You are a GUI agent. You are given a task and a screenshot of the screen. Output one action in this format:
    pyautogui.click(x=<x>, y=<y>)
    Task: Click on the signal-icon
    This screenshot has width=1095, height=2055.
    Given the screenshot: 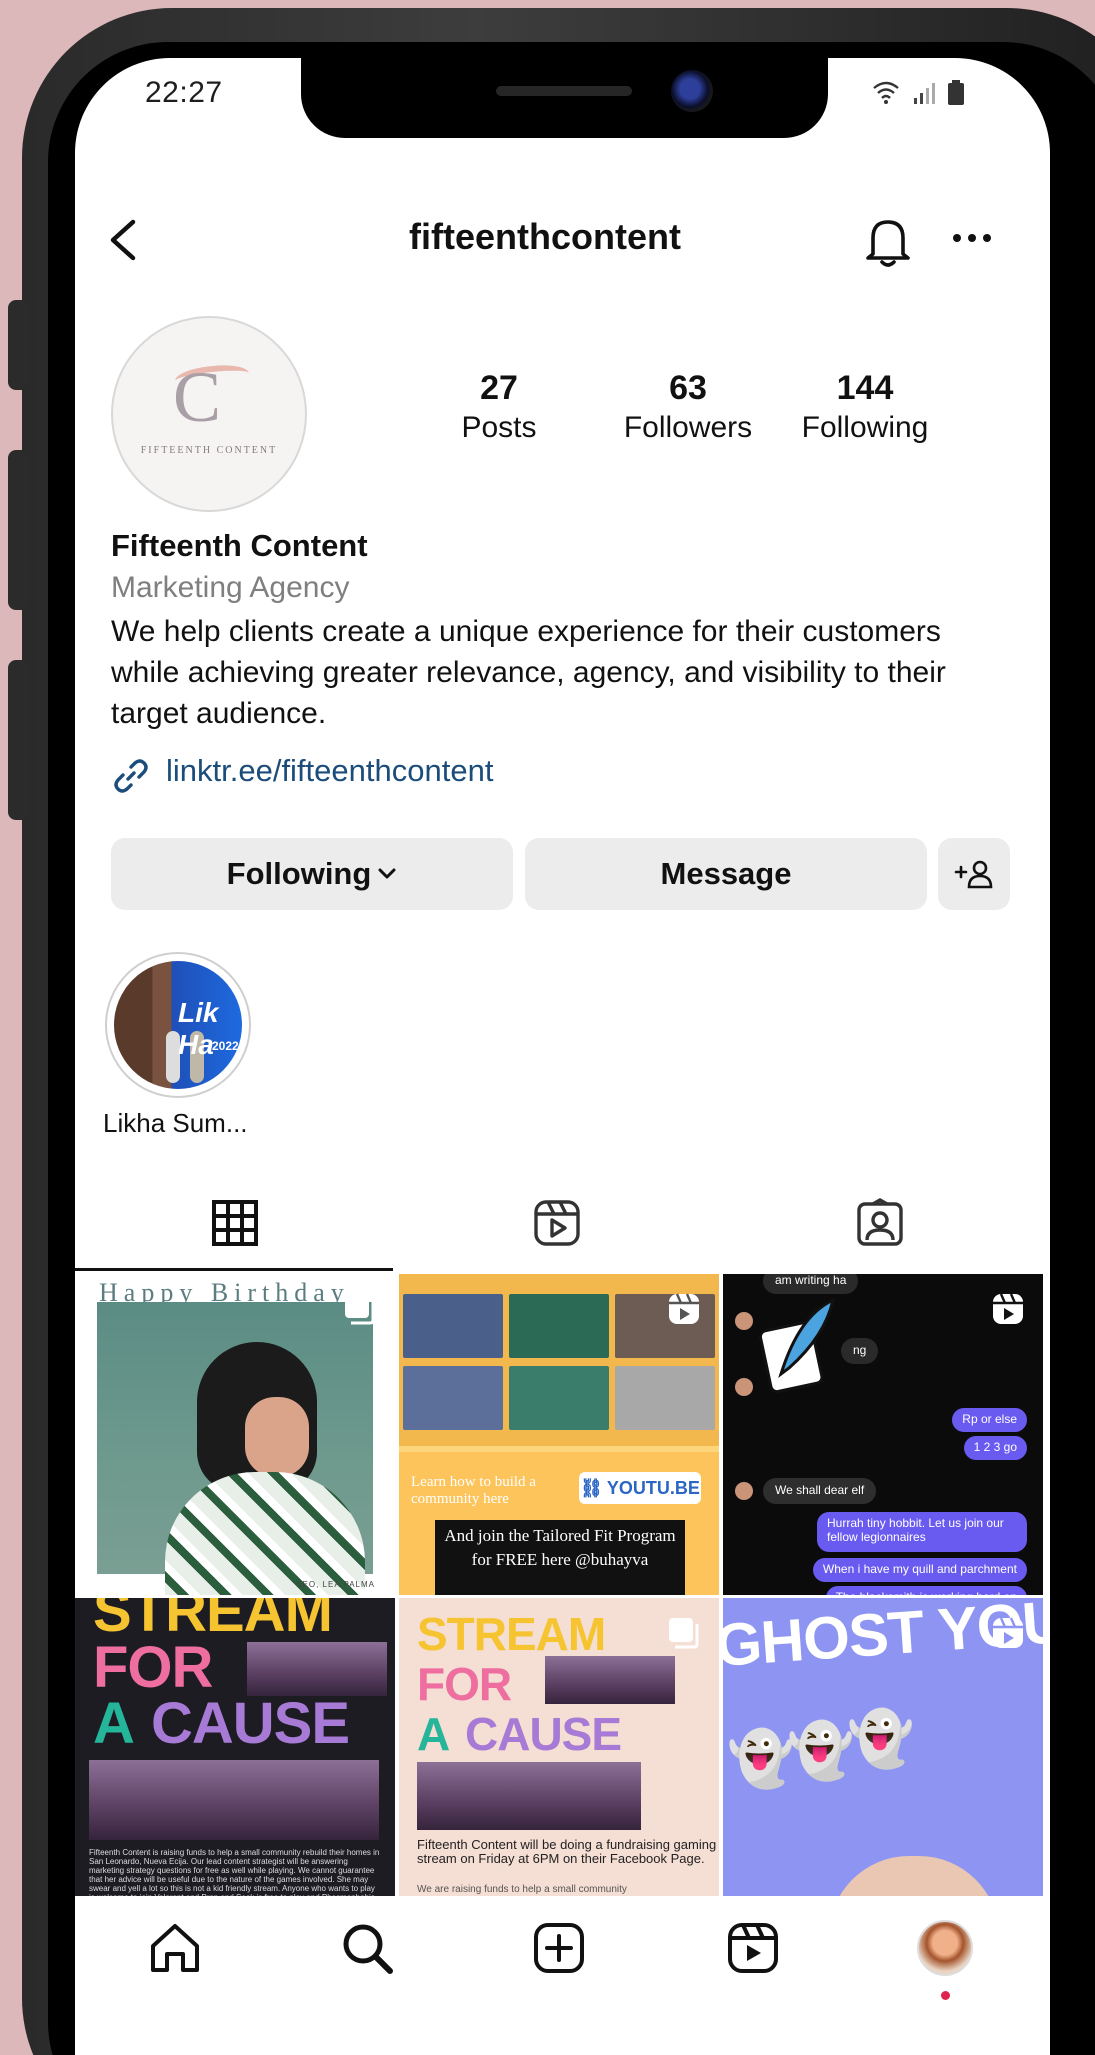 What is the action you would take?
    pyautogui.click(x=924, y=93)
    